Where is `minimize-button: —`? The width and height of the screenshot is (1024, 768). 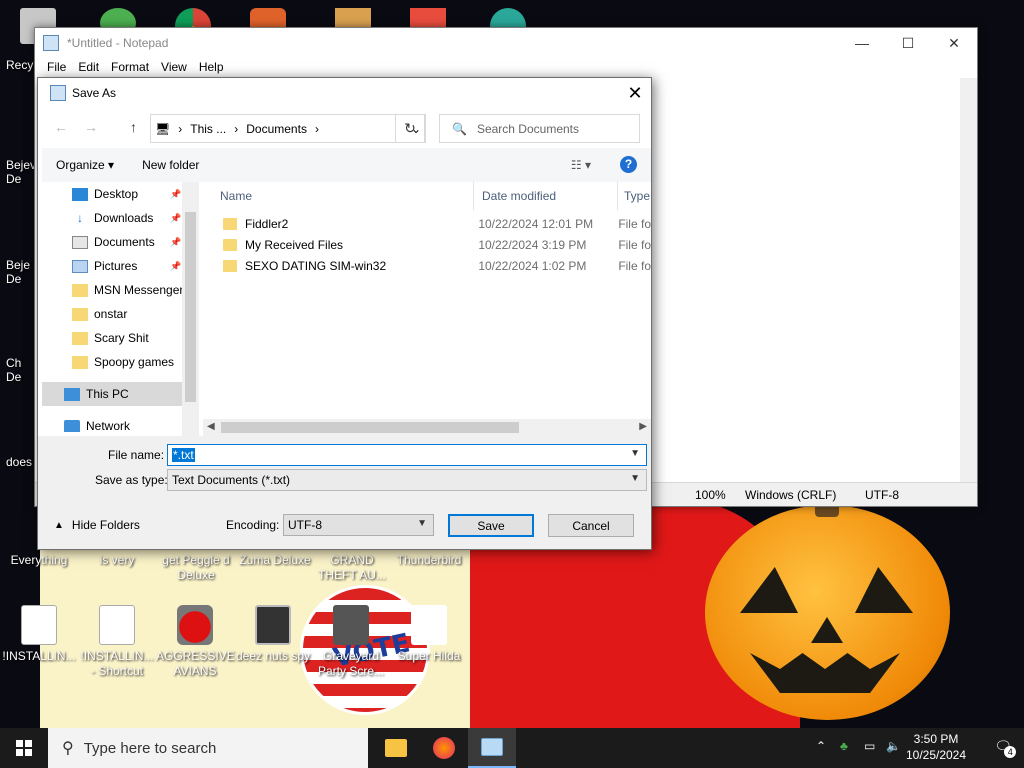
minimize-button: — is located at coordinates (862, 43).